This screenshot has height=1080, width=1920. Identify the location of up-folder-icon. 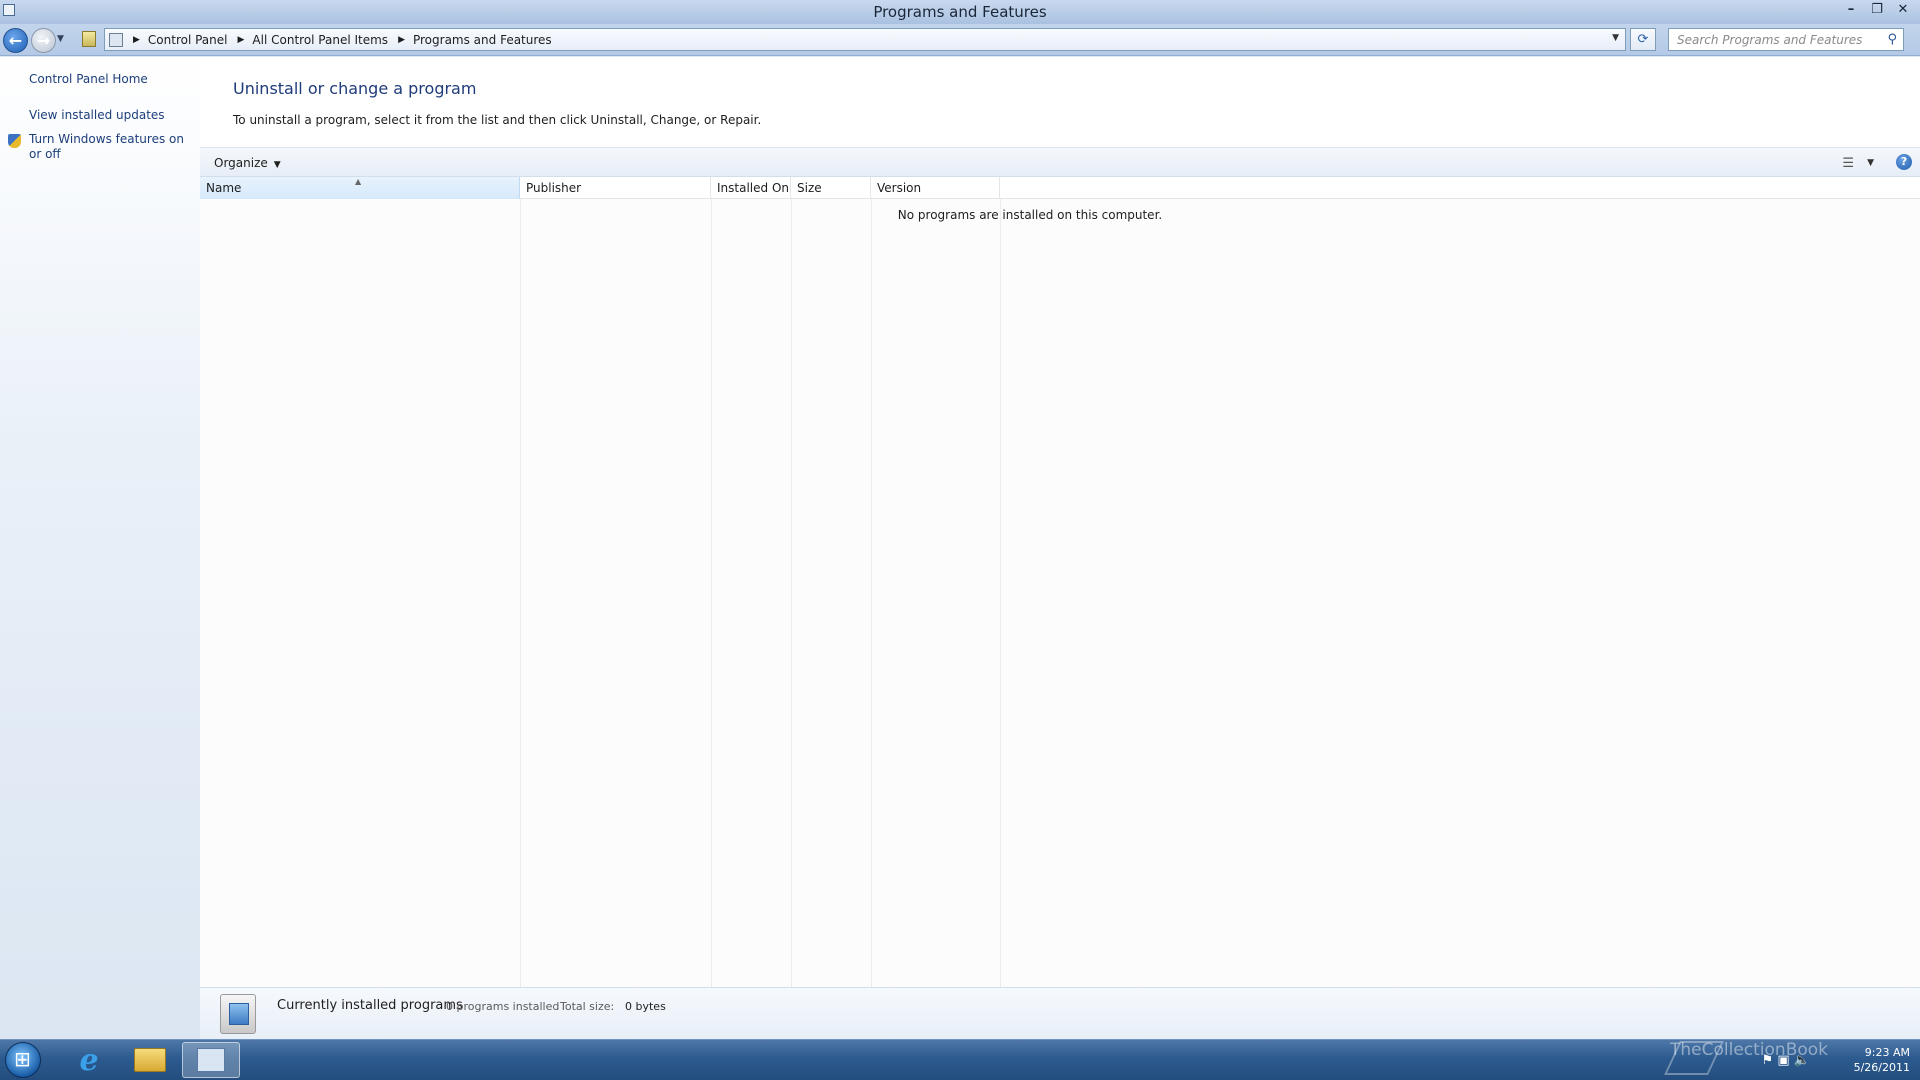
(89, 39).